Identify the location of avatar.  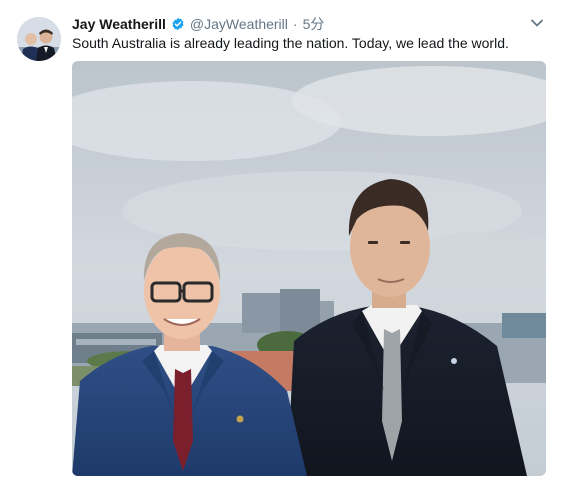
(39, 39).